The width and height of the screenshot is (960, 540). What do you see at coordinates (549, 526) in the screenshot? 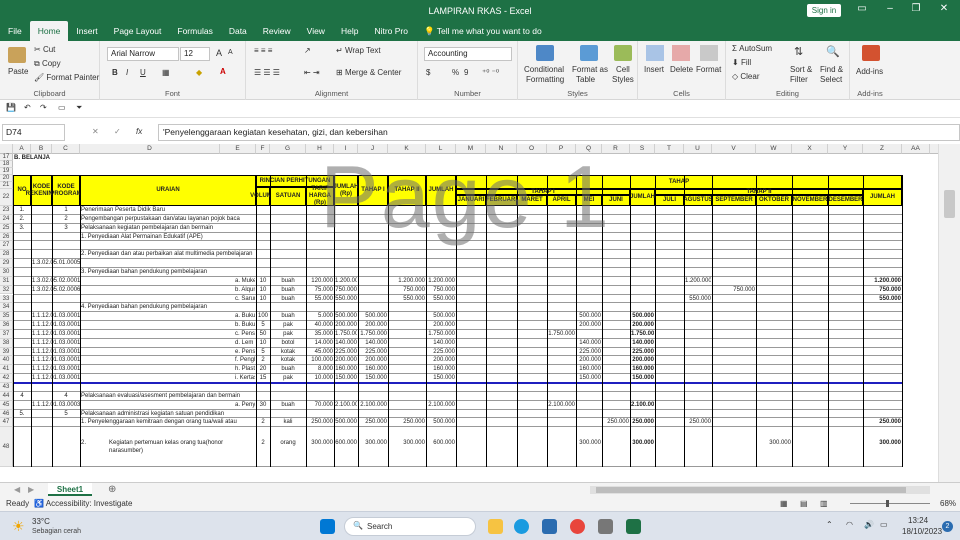
I see `mail-icon` at bounding box center [549, 526].